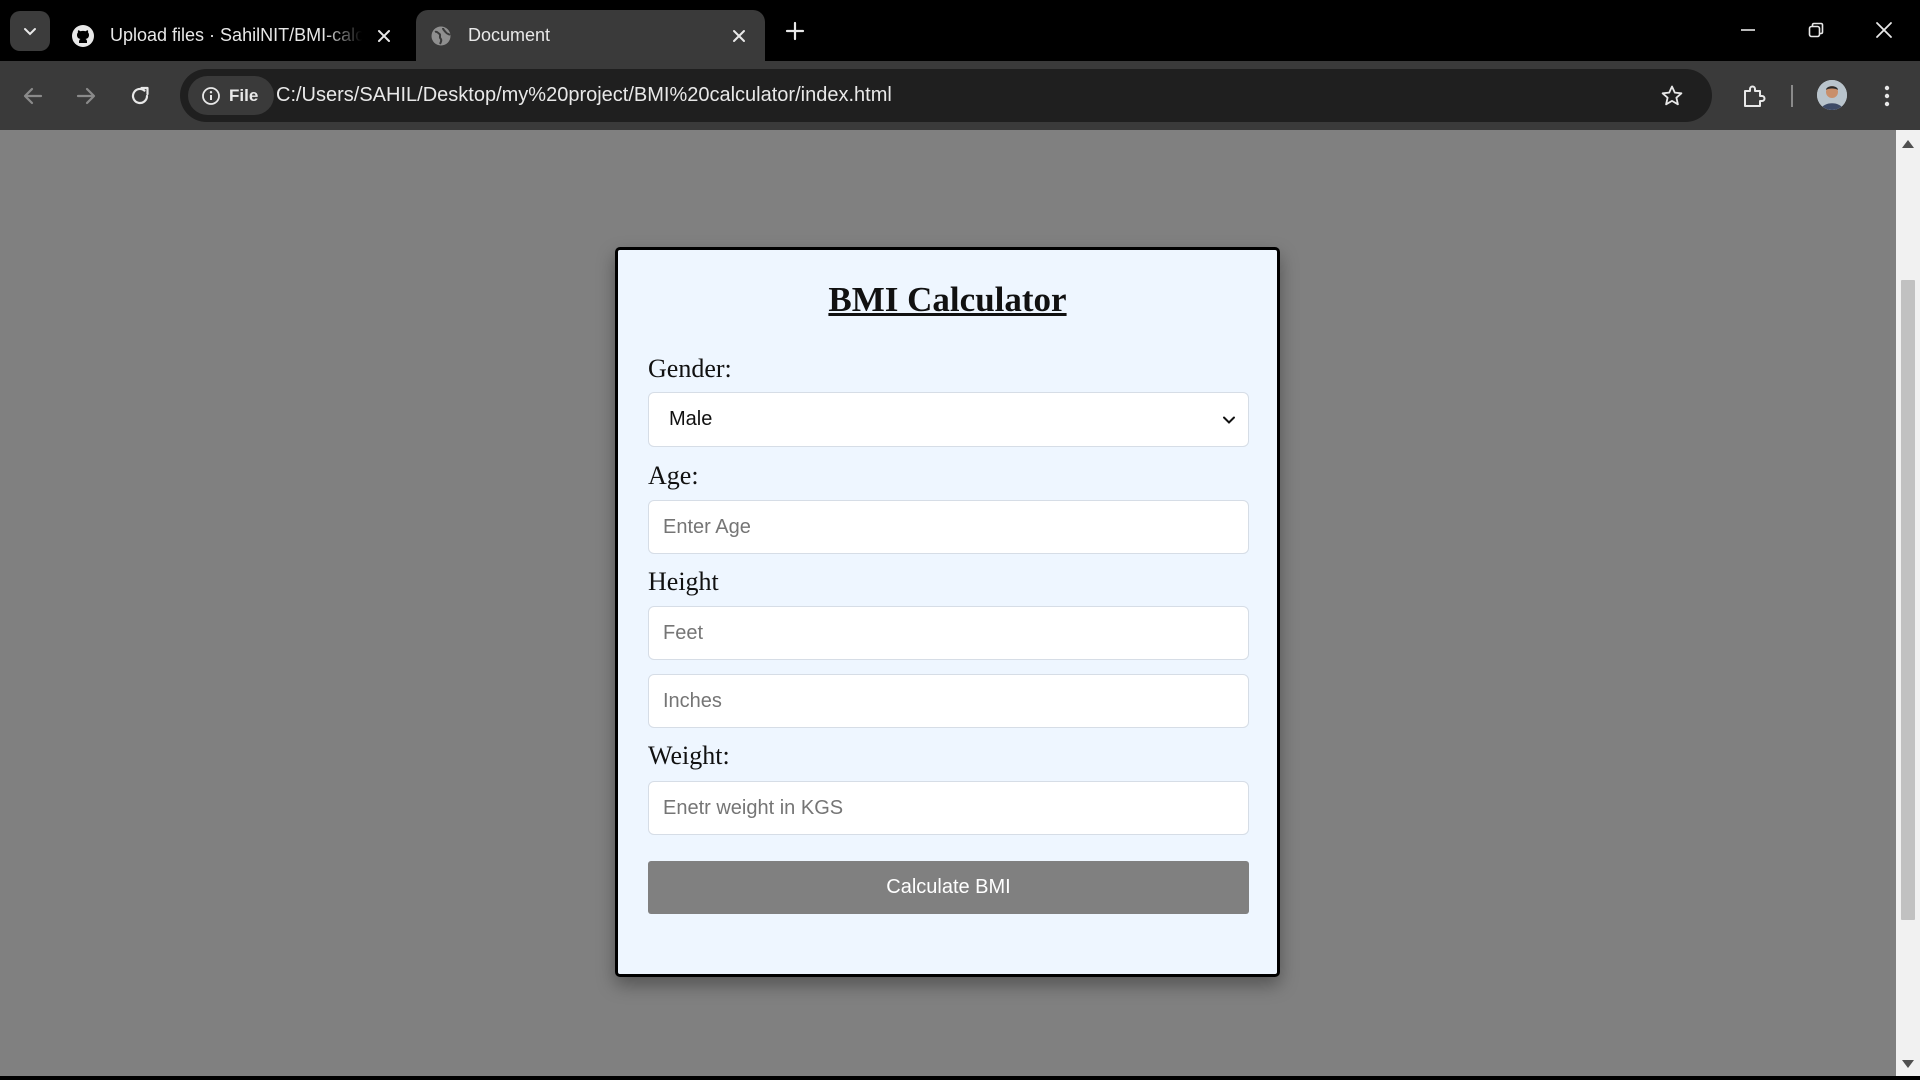  What do you see at coordinates (683, 581) in the screenshot?
I see `height-label: Height` at bounding box center [683, 581].